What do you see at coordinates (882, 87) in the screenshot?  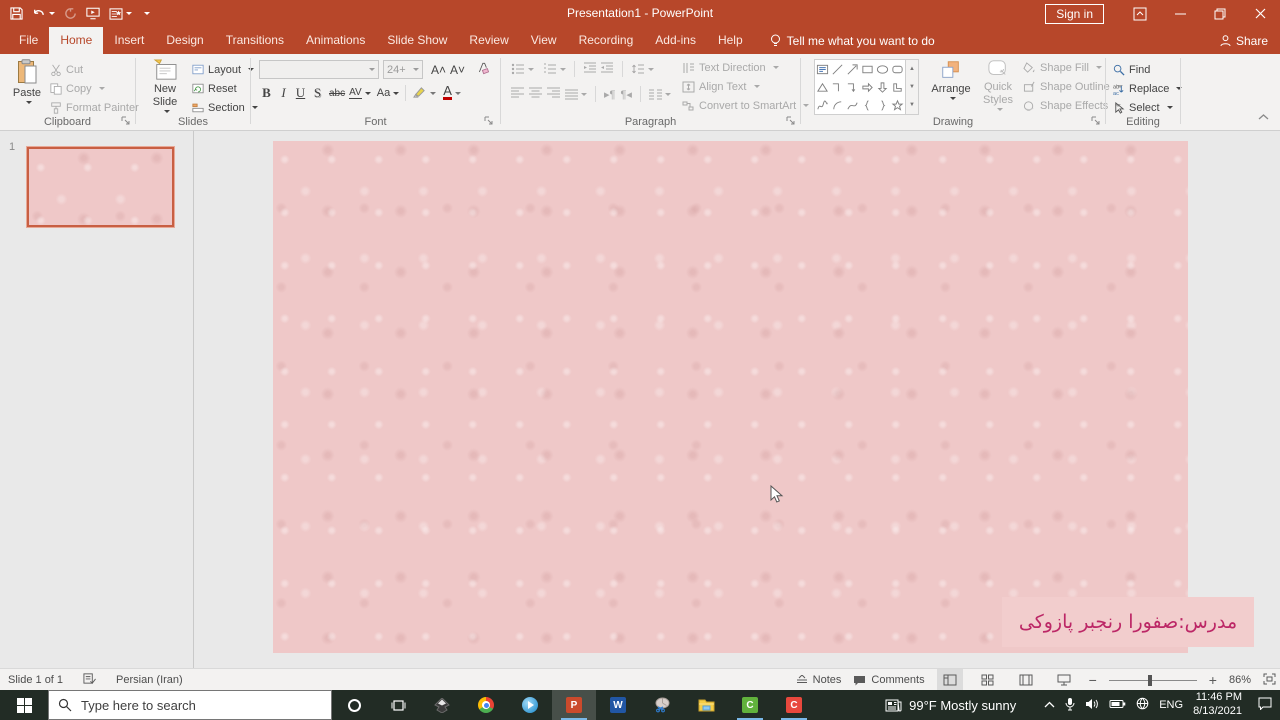 I see `down-arrow-shape-icon` at bounding box center [882, 87].